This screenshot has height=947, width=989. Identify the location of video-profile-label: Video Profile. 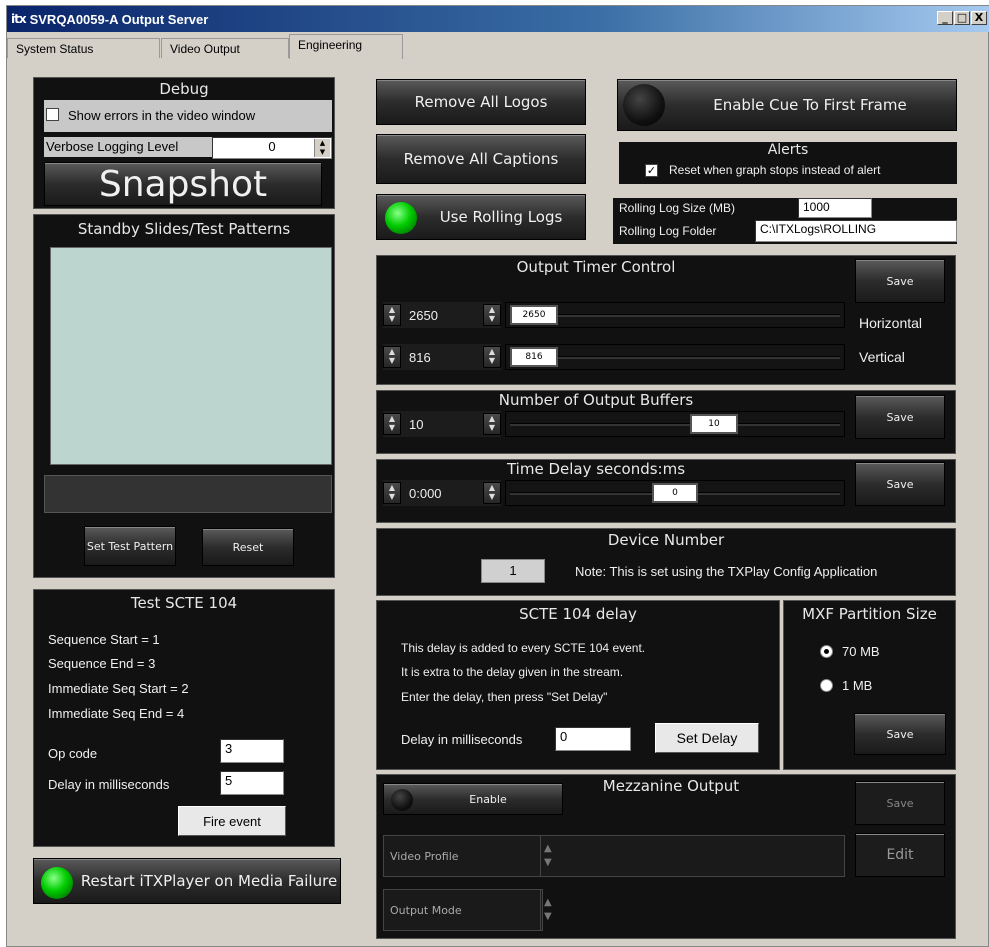
(424, 856).